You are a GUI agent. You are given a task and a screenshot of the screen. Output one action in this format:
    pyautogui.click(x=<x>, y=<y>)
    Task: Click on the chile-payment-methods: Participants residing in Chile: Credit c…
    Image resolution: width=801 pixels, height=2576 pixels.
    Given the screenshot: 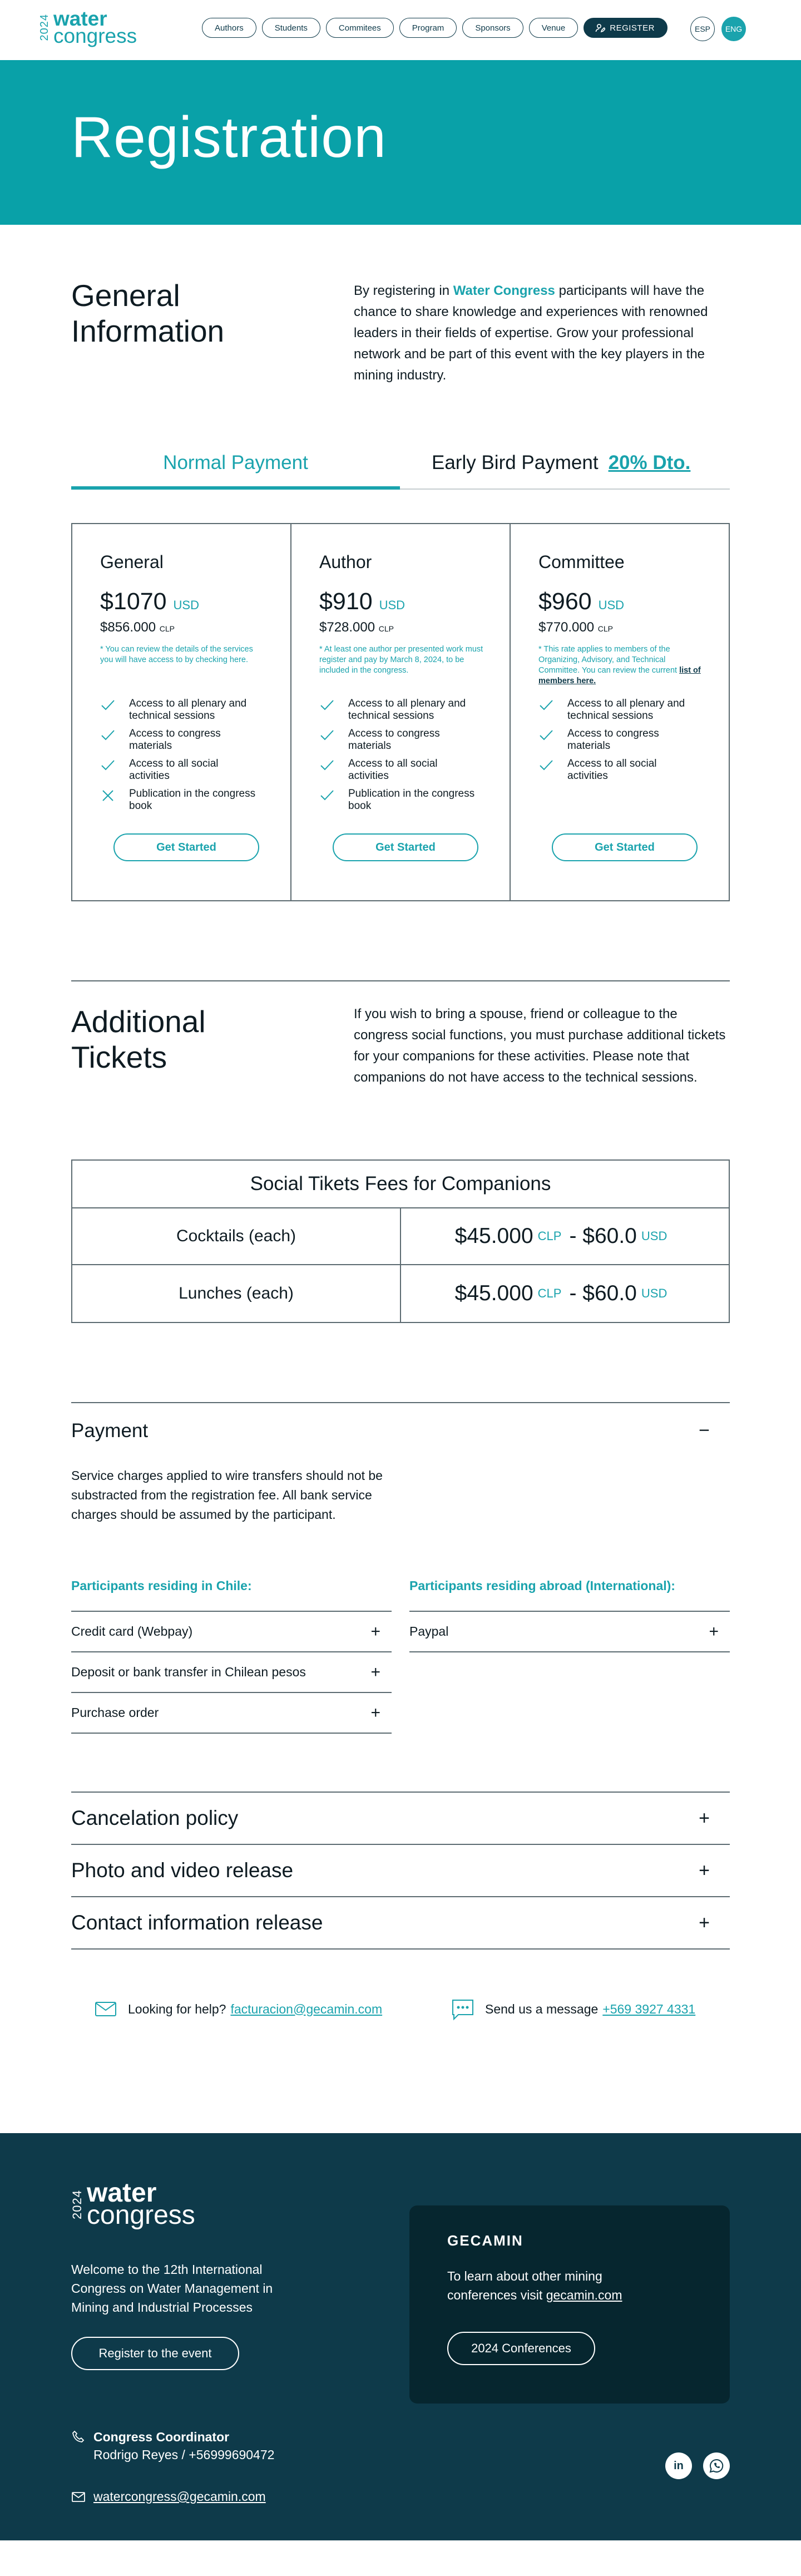 What is the action you would take?
    pyautogui.click(x=231, y=1656)
    